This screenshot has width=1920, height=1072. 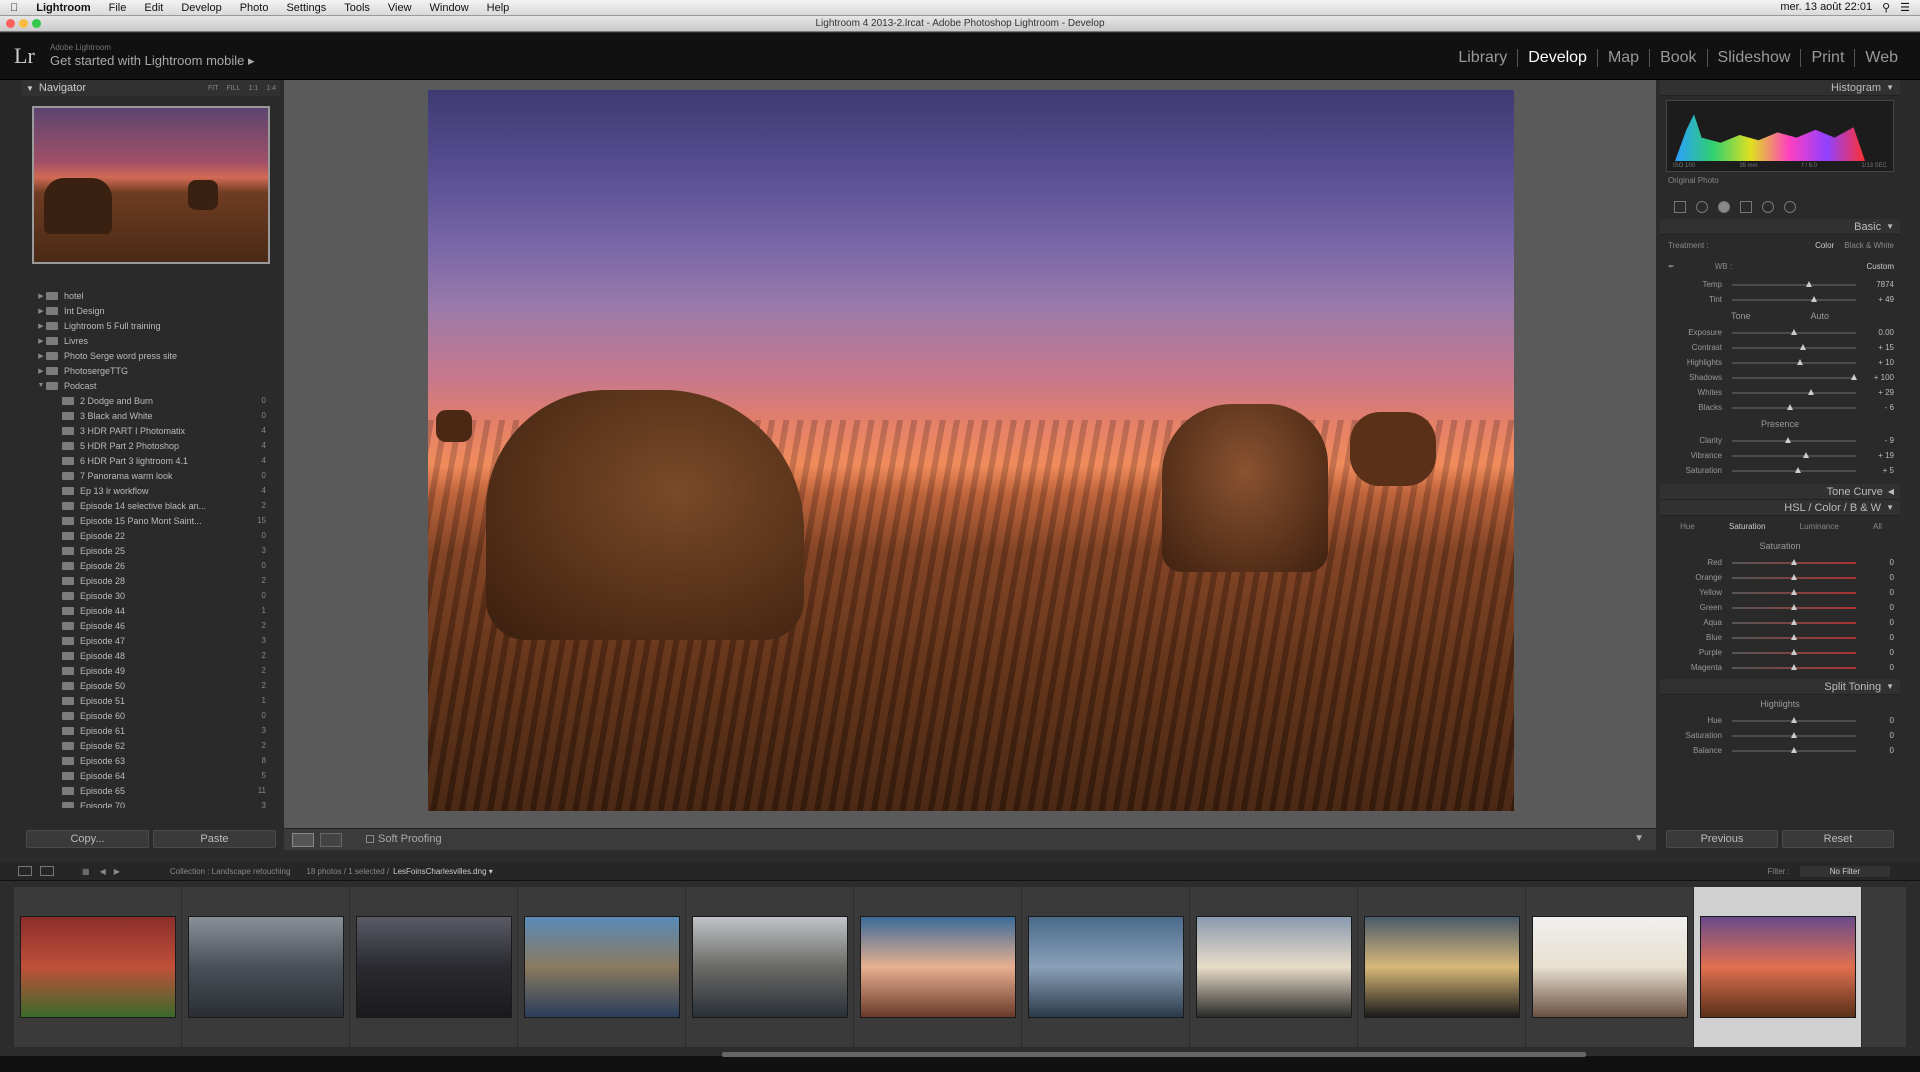 I want to click on zoom-option: FILL, so click(x=234, y=88).